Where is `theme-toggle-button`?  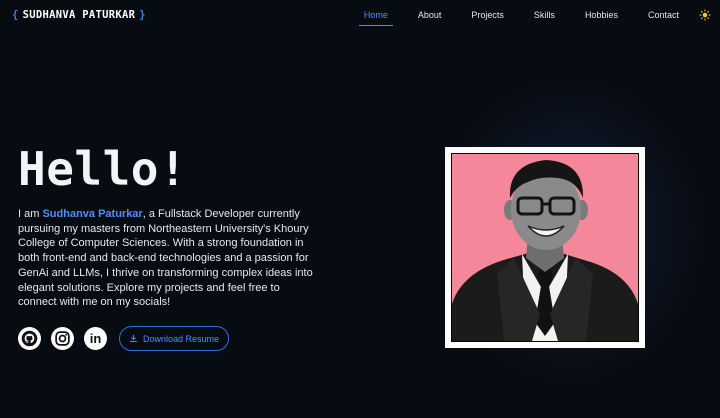 theme-toggle-button is located at coordinates (705, 15).